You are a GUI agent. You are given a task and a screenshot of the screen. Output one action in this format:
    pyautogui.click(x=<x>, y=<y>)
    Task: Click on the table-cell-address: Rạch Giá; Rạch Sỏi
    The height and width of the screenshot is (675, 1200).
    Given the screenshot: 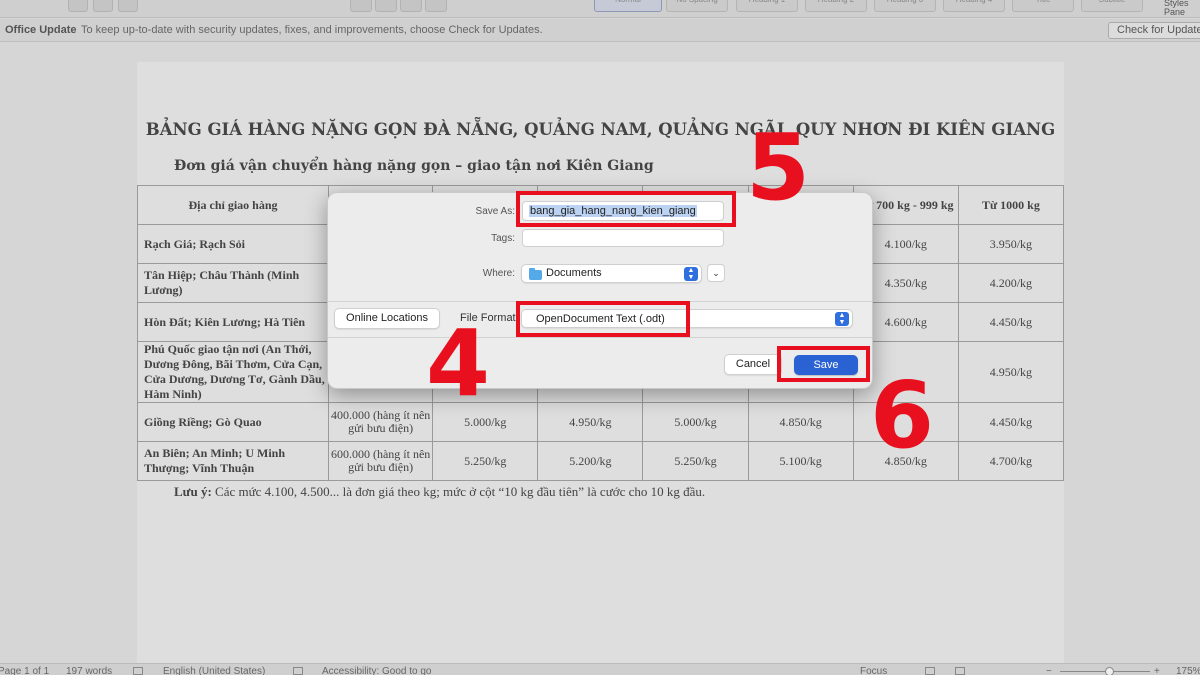 What is the action you would take?
    pyautogui.click(x=233, y=244)
    